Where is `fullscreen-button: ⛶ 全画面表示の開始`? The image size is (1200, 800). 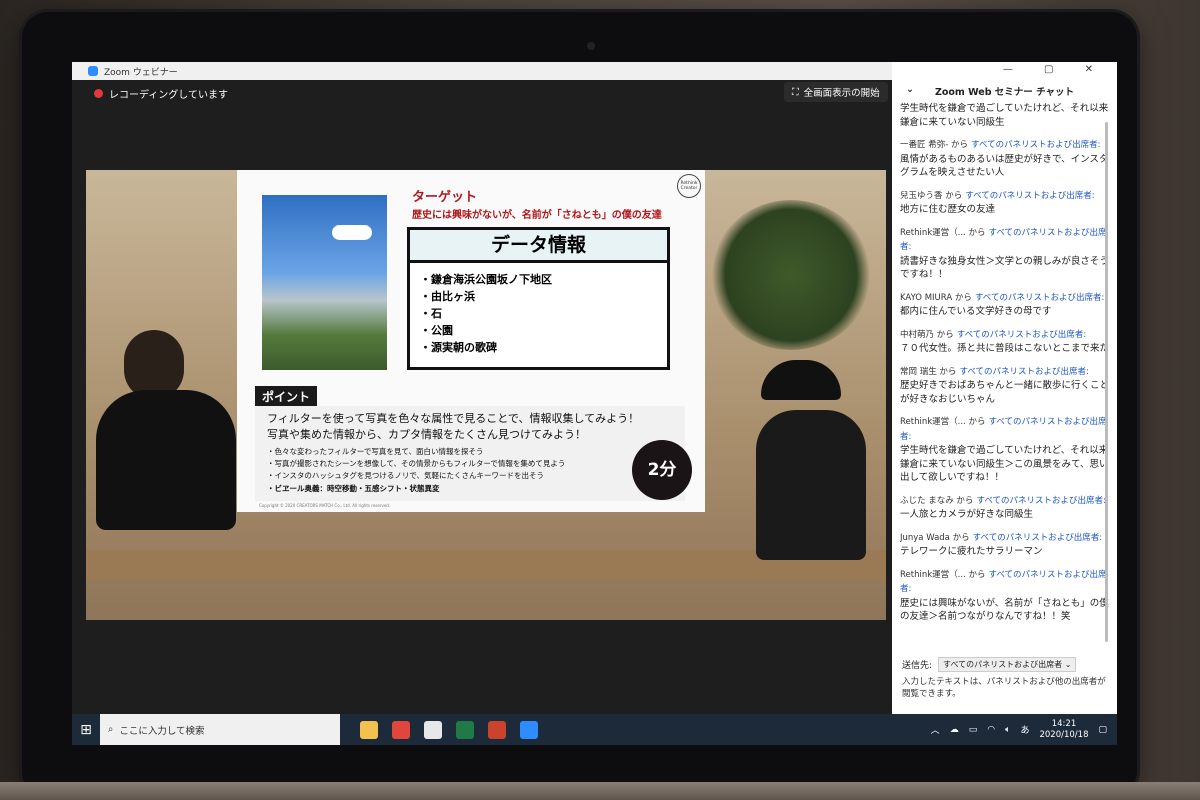
fullscreen-button: ⛶ 全画面表示の開始 is located at coordinates (836, 92).